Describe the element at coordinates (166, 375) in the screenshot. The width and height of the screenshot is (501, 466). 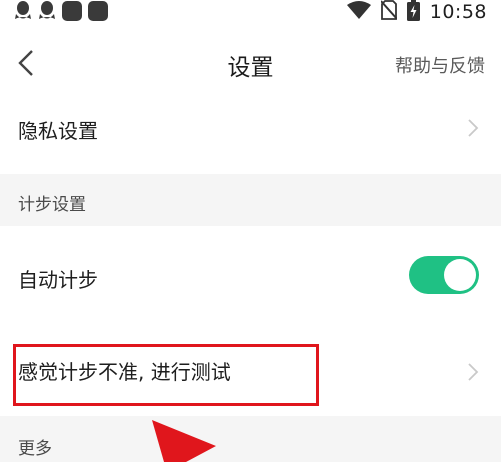
I see `highlight-box` at that location.